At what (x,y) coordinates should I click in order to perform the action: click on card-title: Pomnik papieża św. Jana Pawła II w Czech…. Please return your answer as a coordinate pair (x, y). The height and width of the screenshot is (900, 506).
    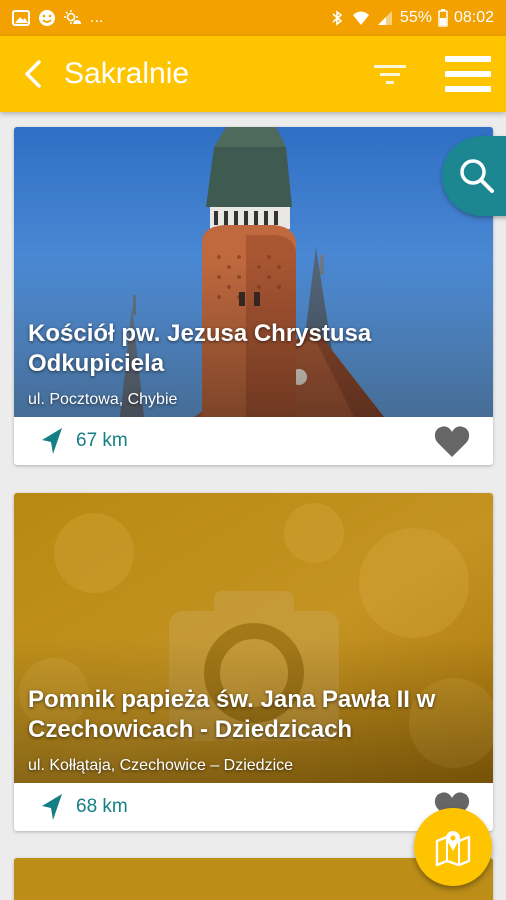
    Looking at the image, I should click on (232, 714).